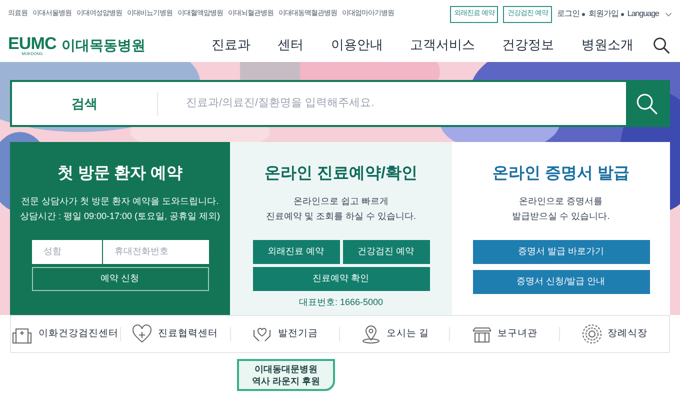  What do you see at coordinates (120, 216) in the screenshot?
I see `panel-text: 상담시간 : 평일 09:00-17:00 (토요일, 공휴일 제외)` at bounding box center [120, 216].